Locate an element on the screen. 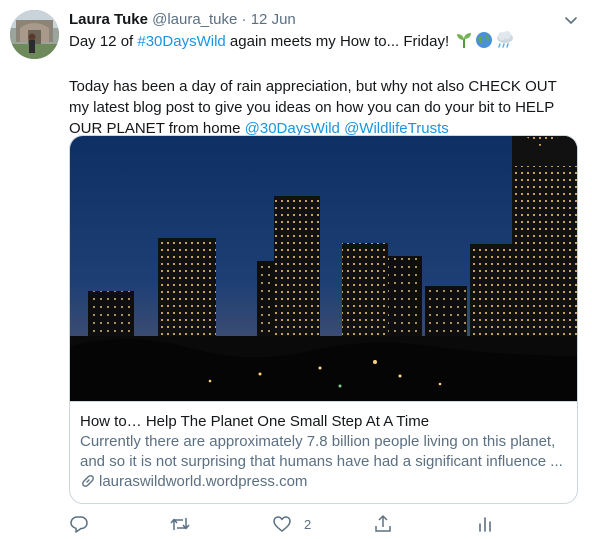  chevron-down-icon is located at coordinates (571, 20).